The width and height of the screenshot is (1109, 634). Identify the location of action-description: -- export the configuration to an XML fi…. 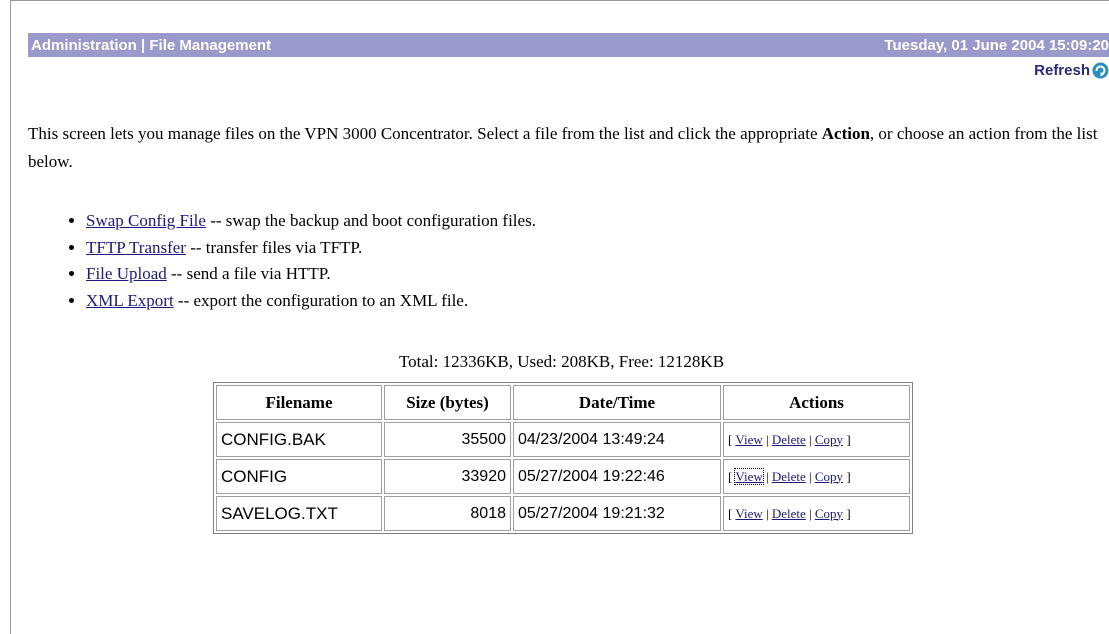
(321, 300).